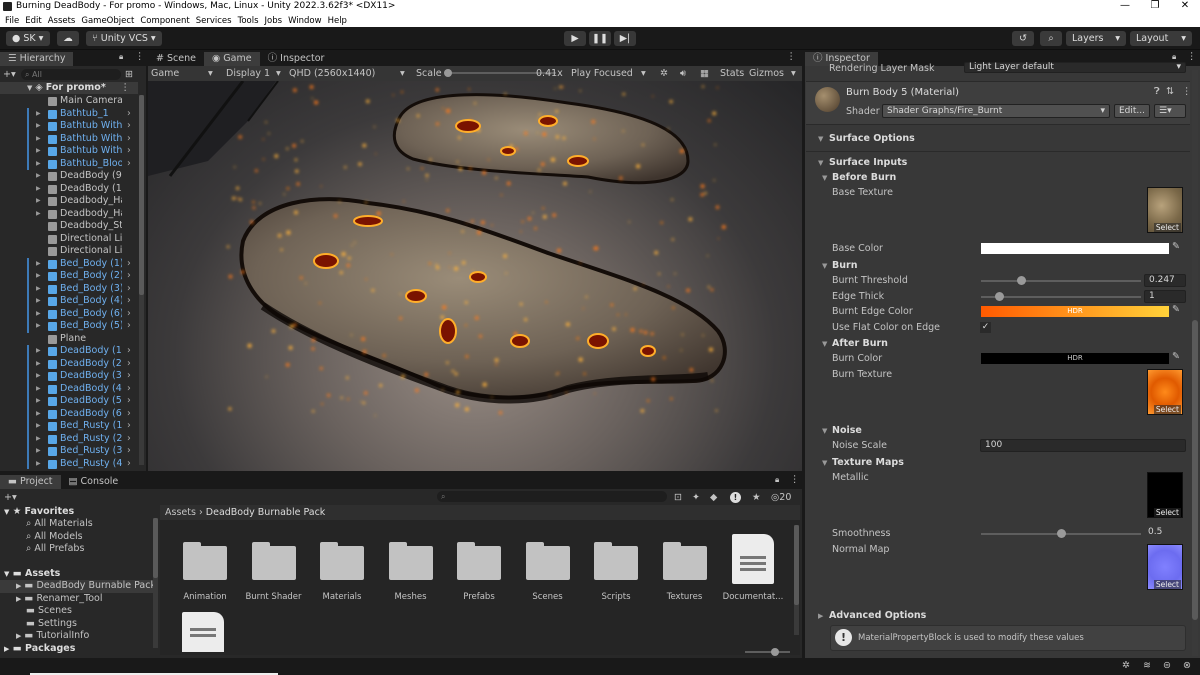  I want to click on smoothness-knob, so click(1061, 533).